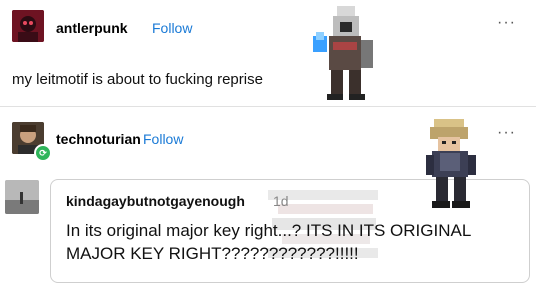 This screenshot has width=536, height=300. Describe the element at coordinates (92, 28) in the screenshot. I see `post-username: antlerpunk` at that location.